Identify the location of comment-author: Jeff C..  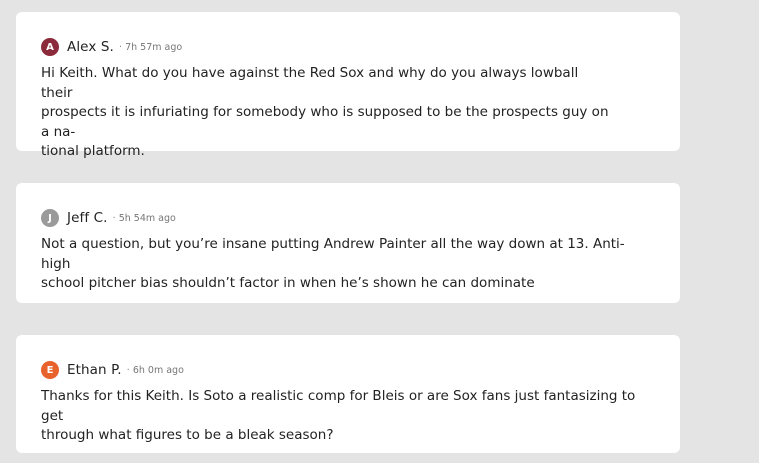
(87, 218).